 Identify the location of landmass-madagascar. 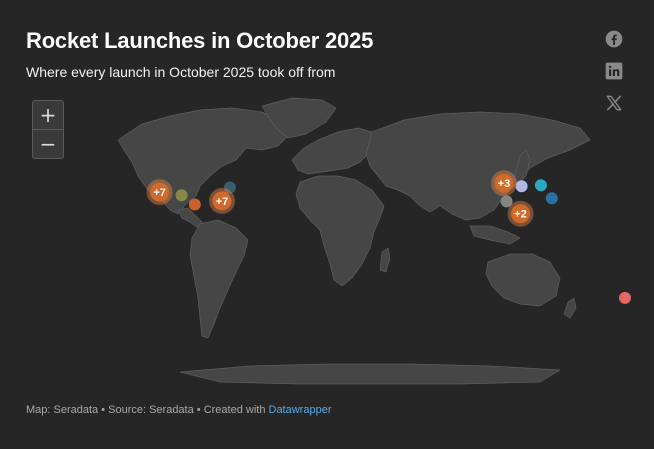
(385, 260).